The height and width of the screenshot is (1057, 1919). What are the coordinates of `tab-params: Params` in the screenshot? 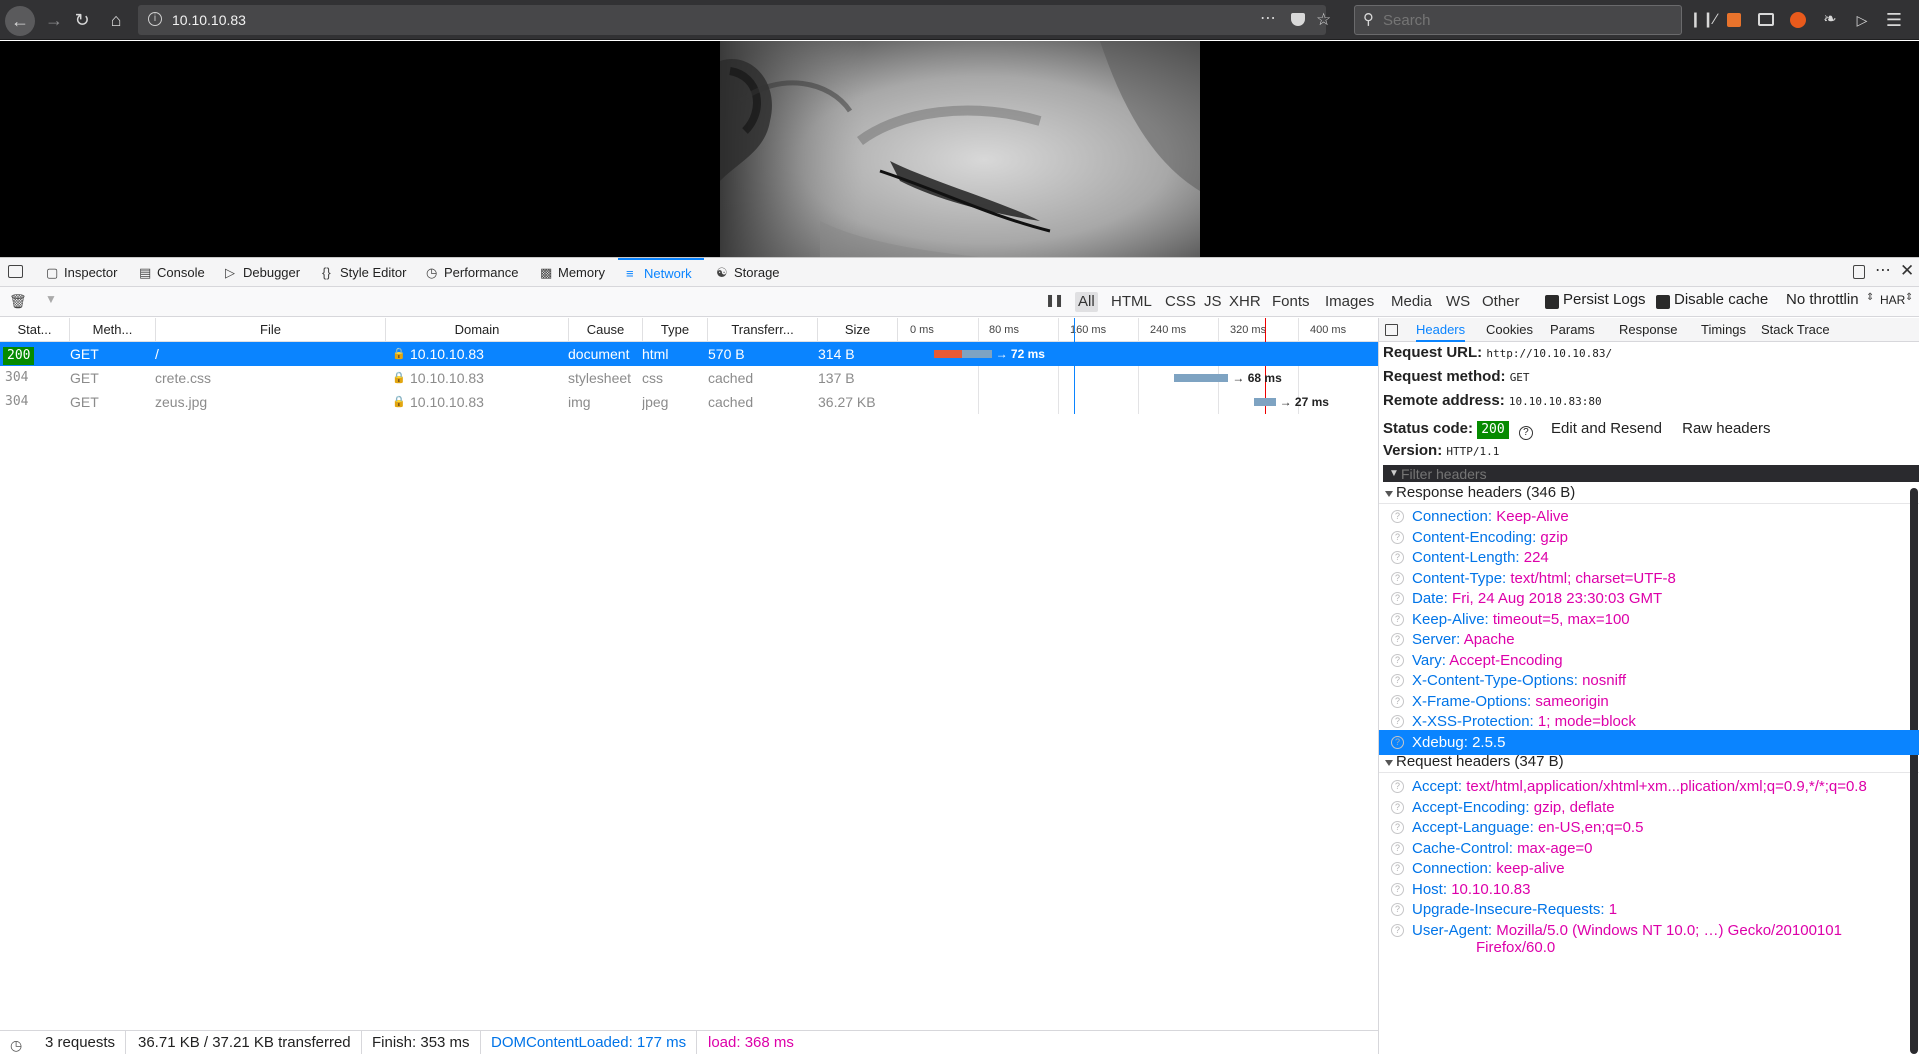 It's located at (1572, 330).